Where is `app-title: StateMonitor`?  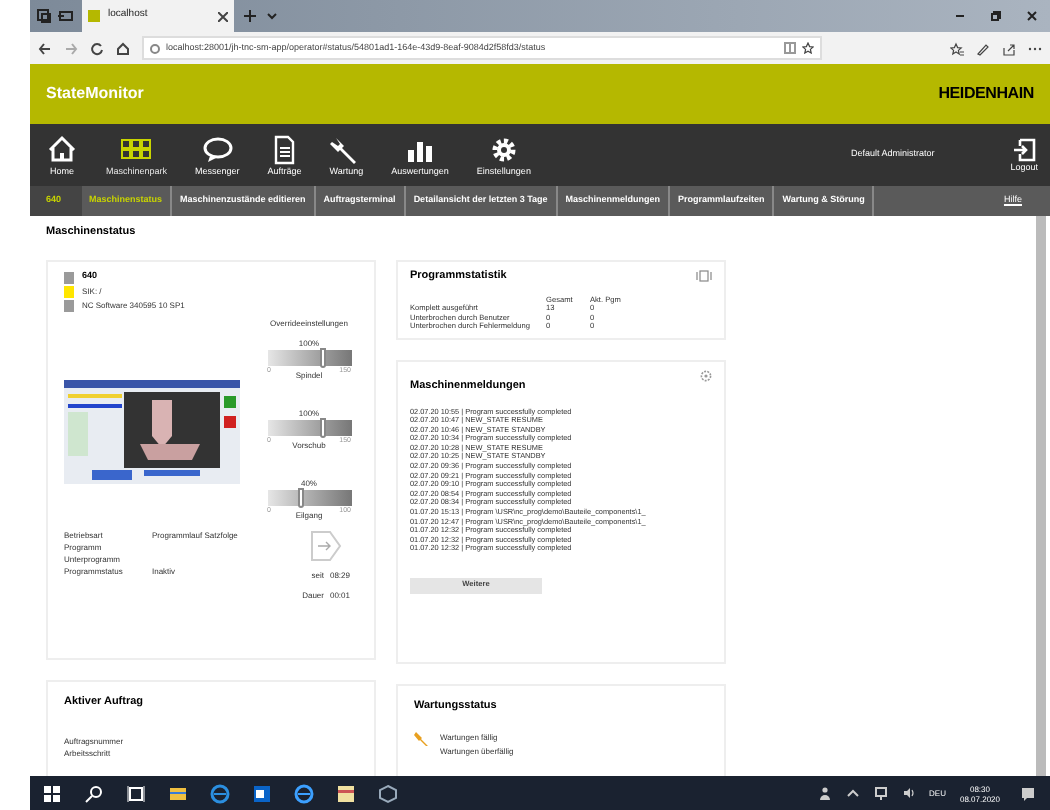 app-title: StateMonitor is located at coordinates (95, 94).